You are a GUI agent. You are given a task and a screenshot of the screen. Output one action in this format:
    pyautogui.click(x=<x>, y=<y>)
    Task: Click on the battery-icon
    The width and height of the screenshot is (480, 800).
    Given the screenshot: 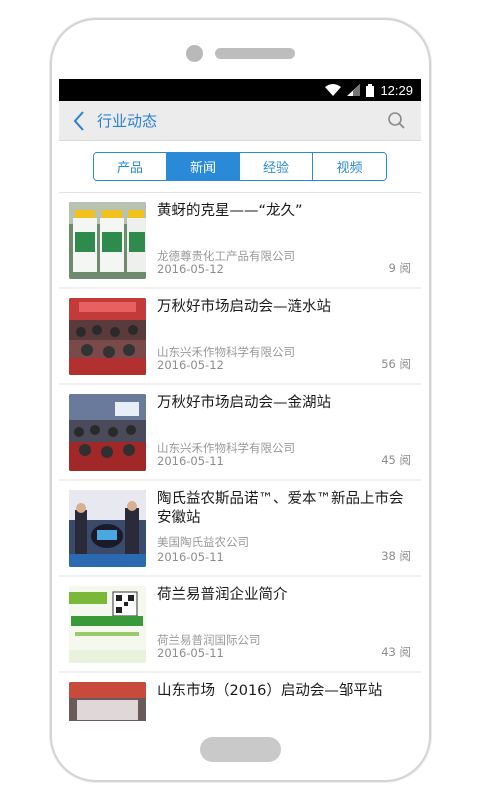 What is the action you would take?
    pyautogui.click(x=370, y=90)
    